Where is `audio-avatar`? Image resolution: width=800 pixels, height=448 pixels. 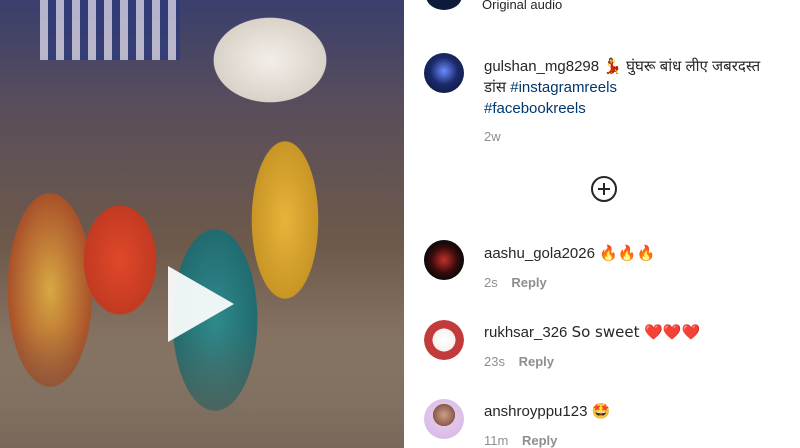
audio-avatar is located at coordinates (444, 5).